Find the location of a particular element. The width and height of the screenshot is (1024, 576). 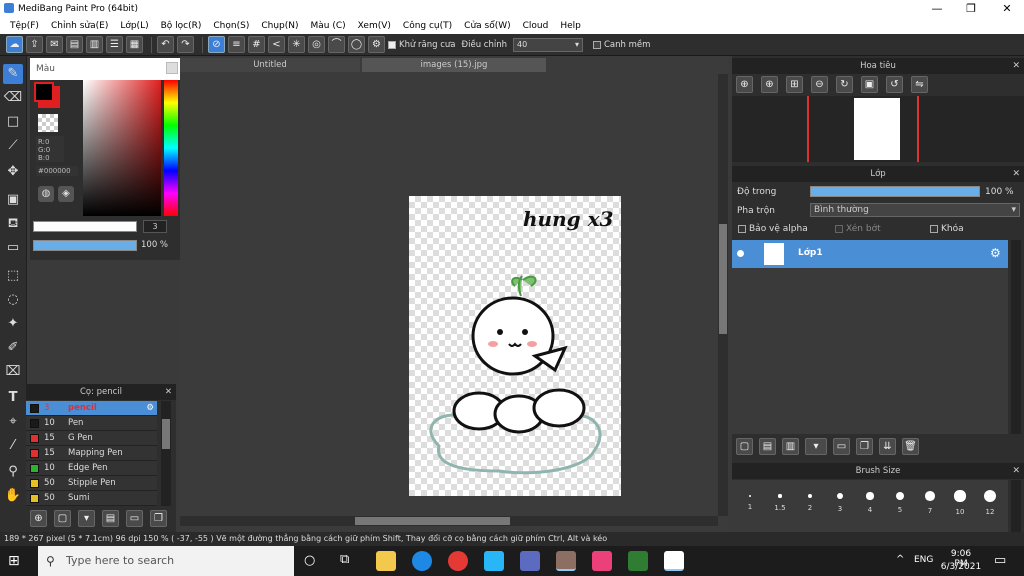

share-icon: ⇪ is located at coordinates (34, 44).